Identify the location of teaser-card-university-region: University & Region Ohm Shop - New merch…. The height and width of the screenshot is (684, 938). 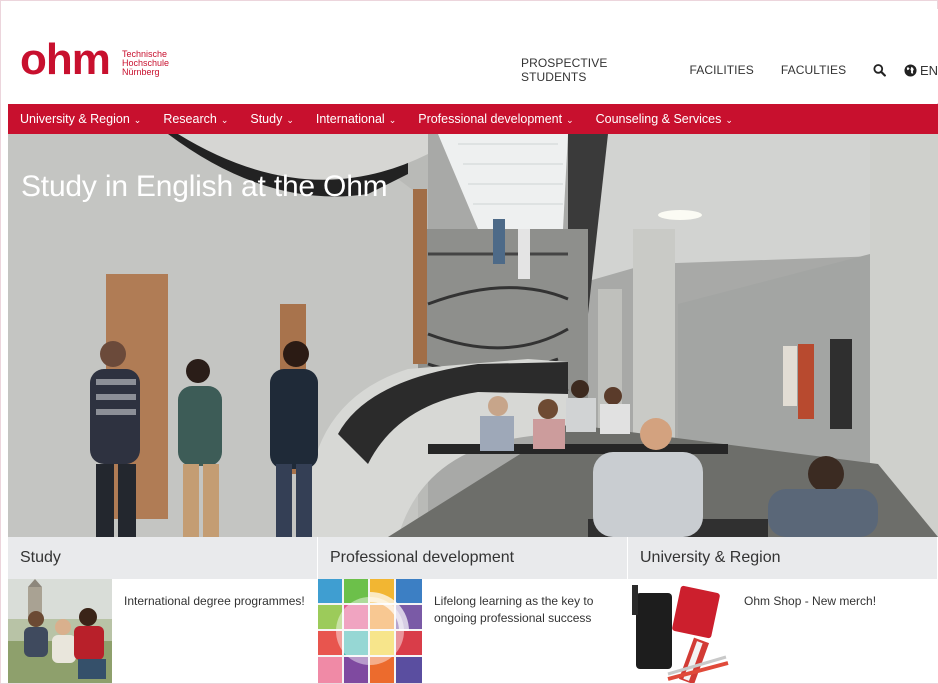
(783, 610).